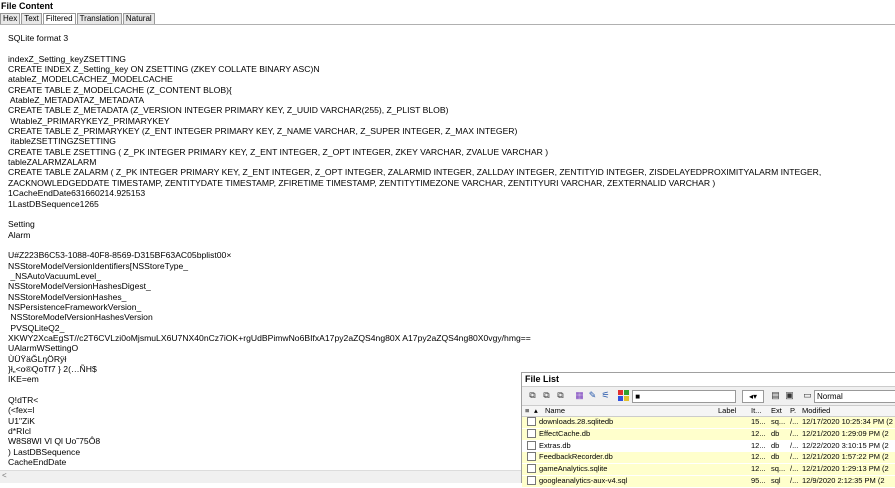 Image resolution: width=895 pixels, height=488 pixels. Describe the element at coordinates (793, 411) in the screenshot. I see `col-path: P.` at that location.